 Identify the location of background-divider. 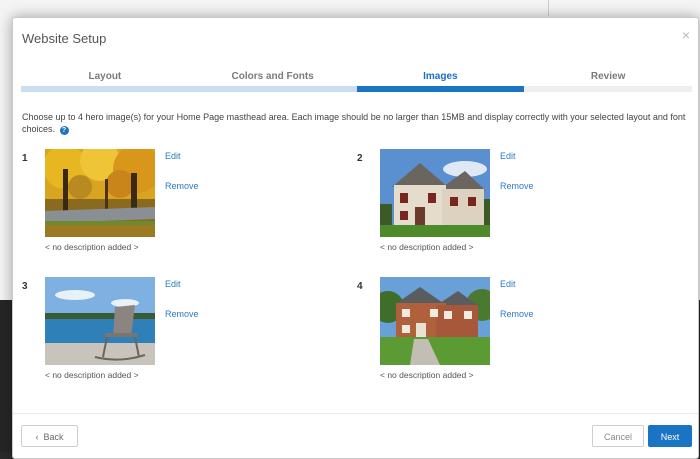
(548, 8).